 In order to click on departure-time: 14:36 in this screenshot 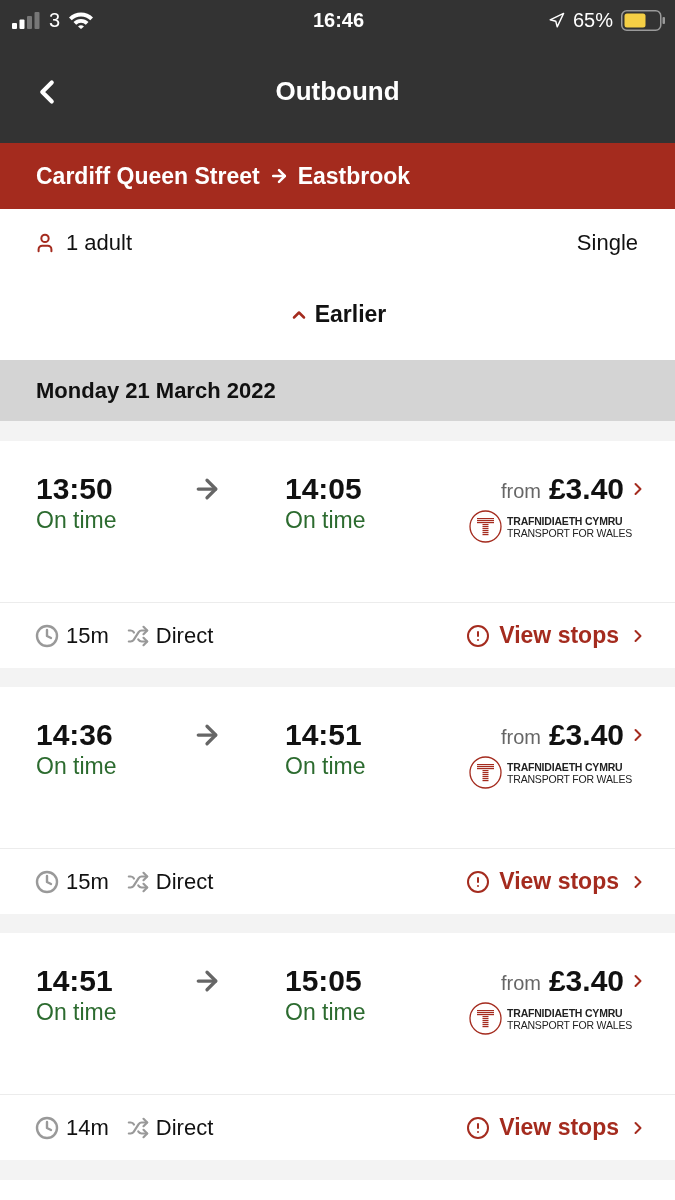, I will do `click(75, 735)`.